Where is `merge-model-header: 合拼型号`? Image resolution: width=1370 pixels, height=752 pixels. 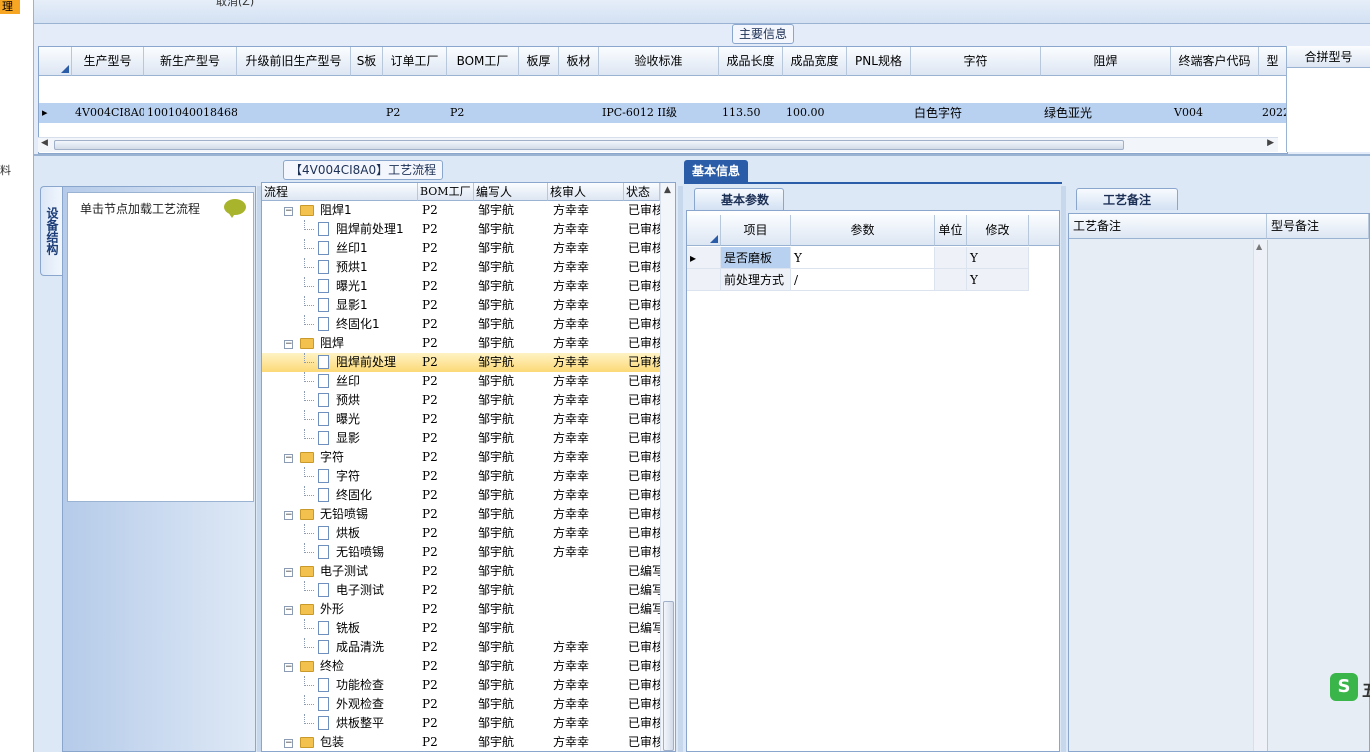
merge-model-header: 合拼型号 is located at coordinates (1328, 57).